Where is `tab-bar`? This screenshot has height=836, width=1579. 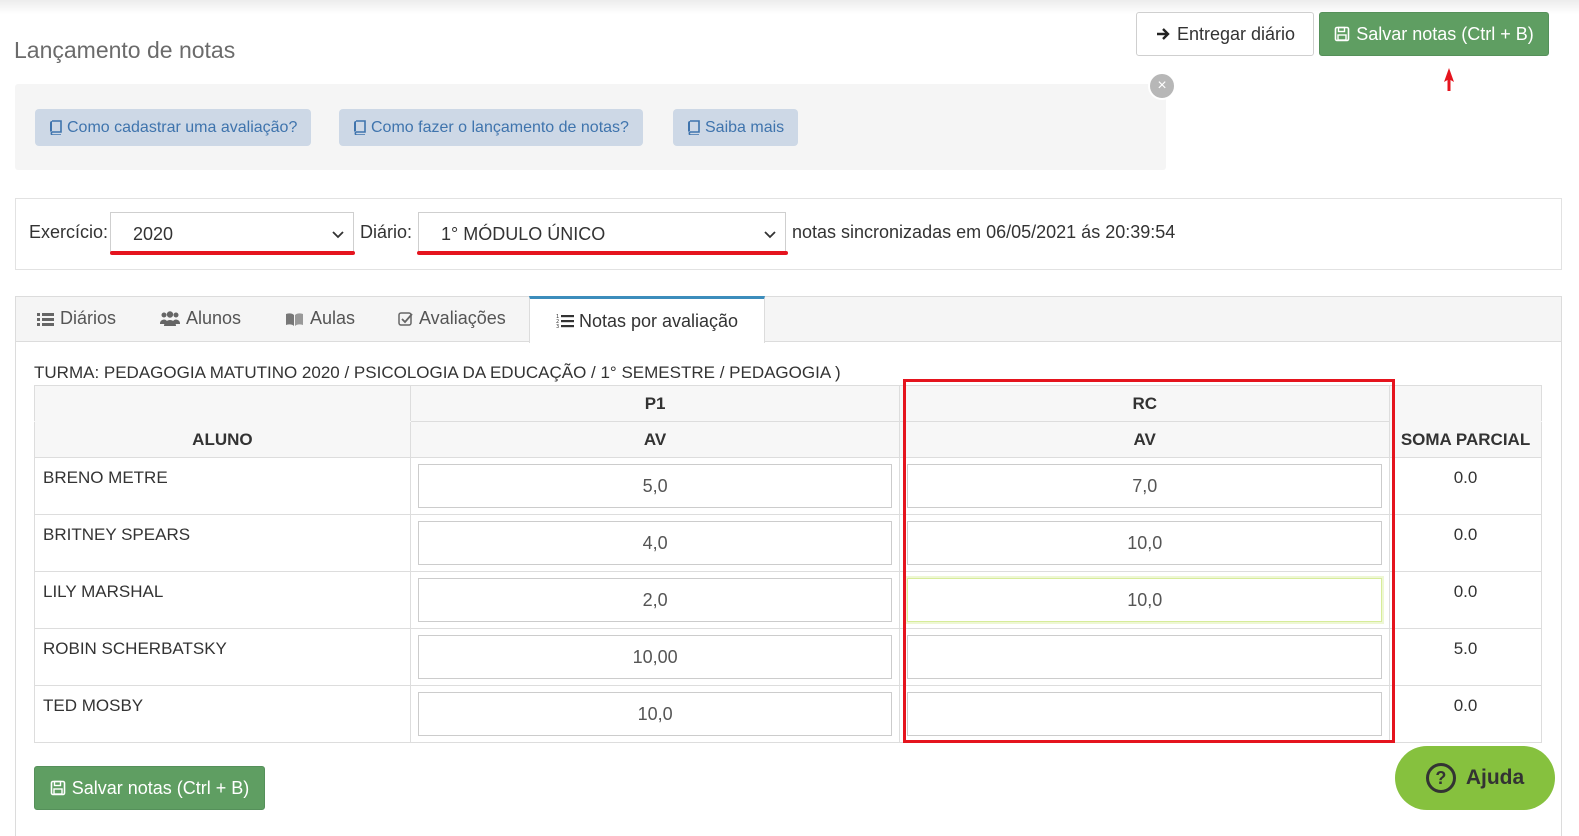
tab-bar is located at coordinates (788, 319).